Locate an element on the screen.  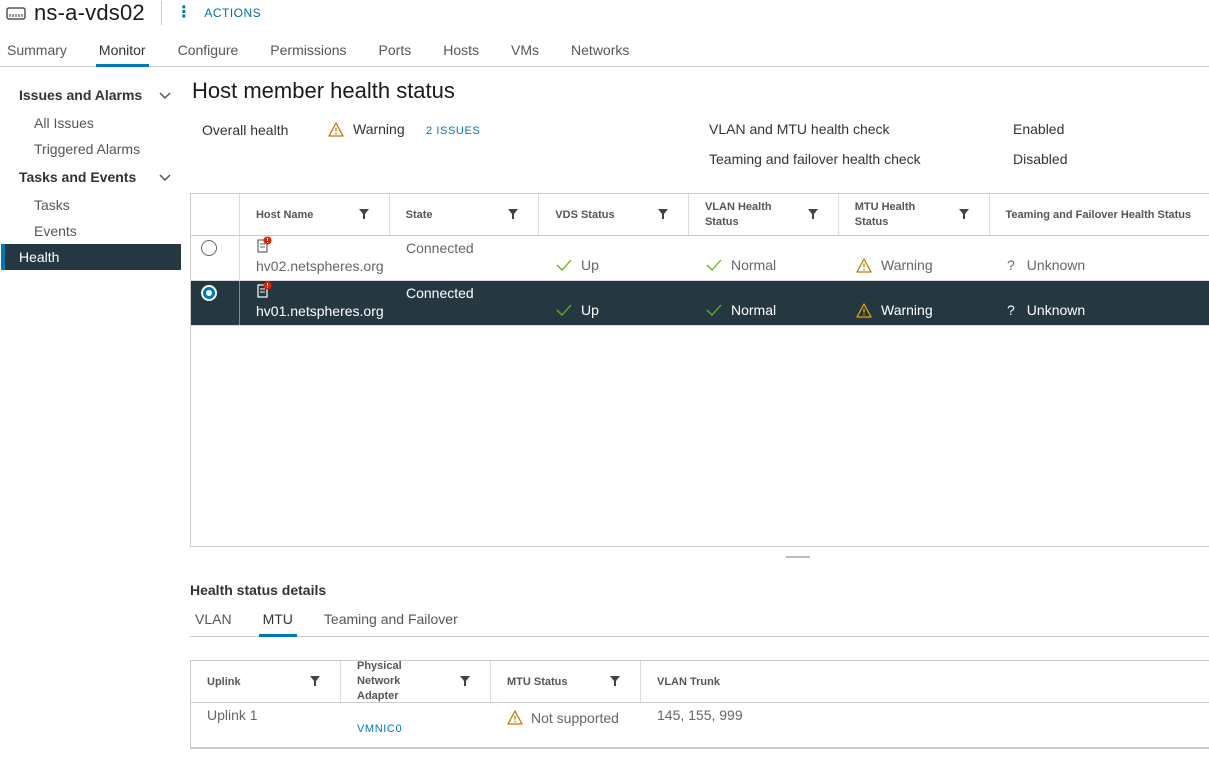
tab-vms: VMs is located at coordinates (525, 51).